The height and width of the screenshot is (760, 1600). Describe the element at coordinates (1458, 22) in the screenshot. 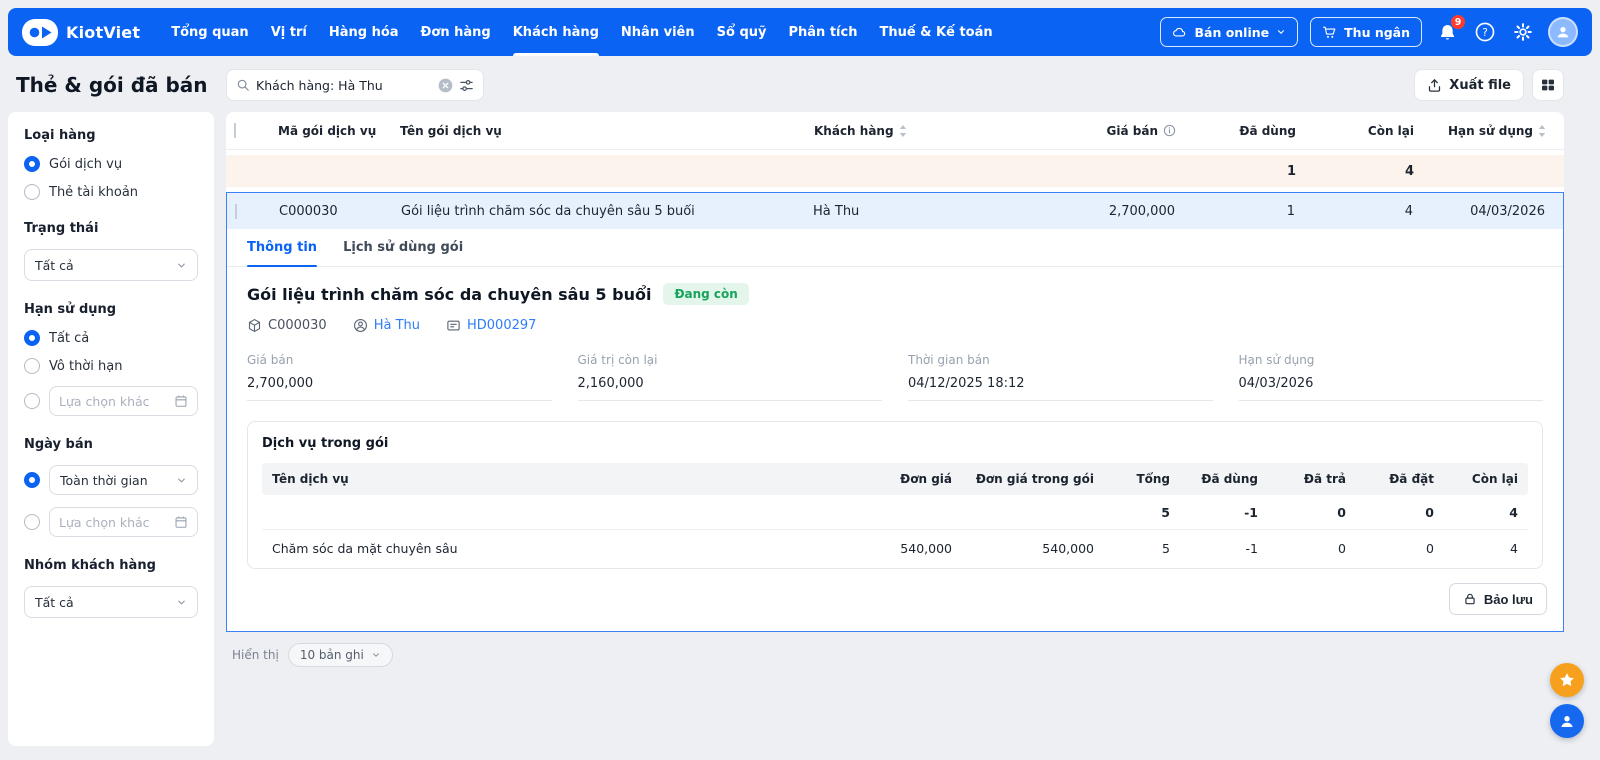

I see `notification-badge: 9` at that location.